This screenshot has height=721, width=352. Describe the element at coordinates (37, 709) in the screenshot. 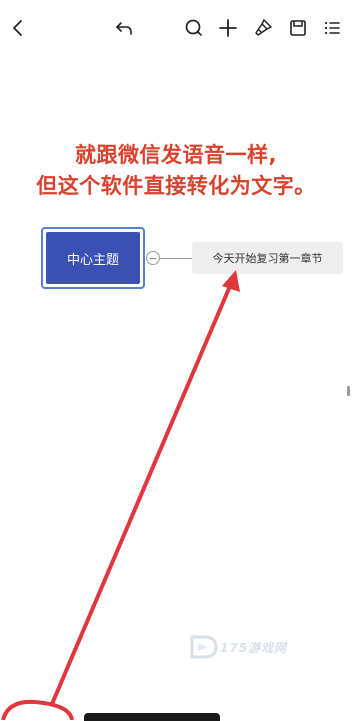

I see `annotation-circle-highlight` at that location.